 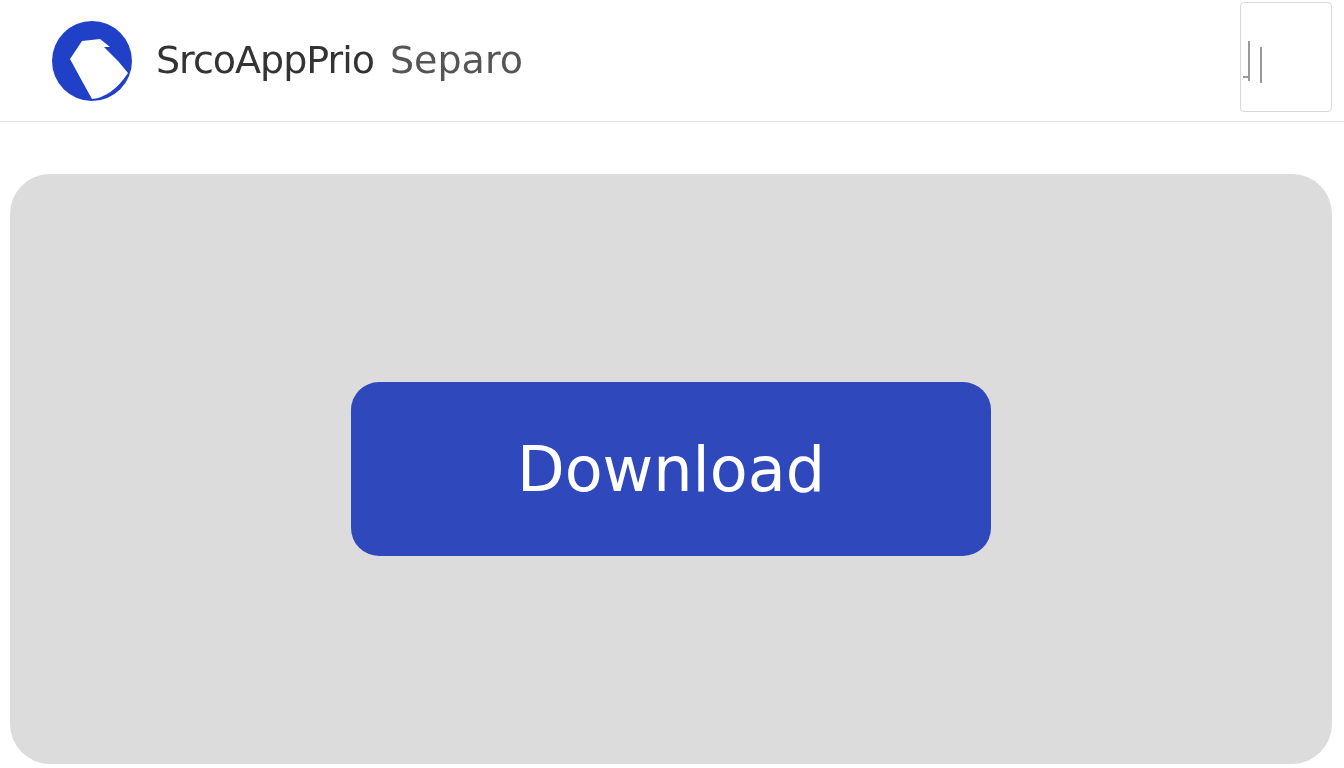 What do you see at coordinates (671, 469) in the screenshot?
I see `download-button: Download` at bounding box center [671, 469].